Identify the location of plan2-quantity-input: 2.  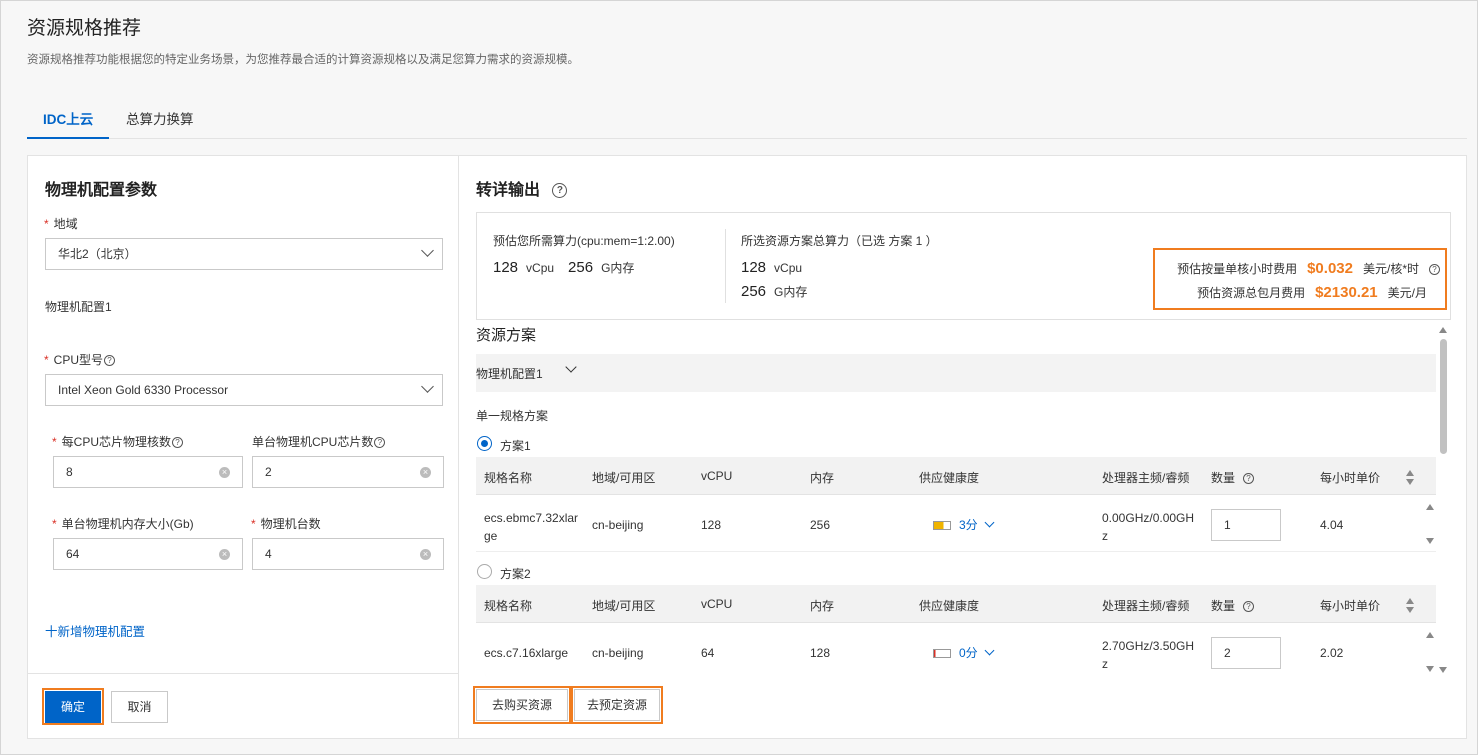
(1246, 653).